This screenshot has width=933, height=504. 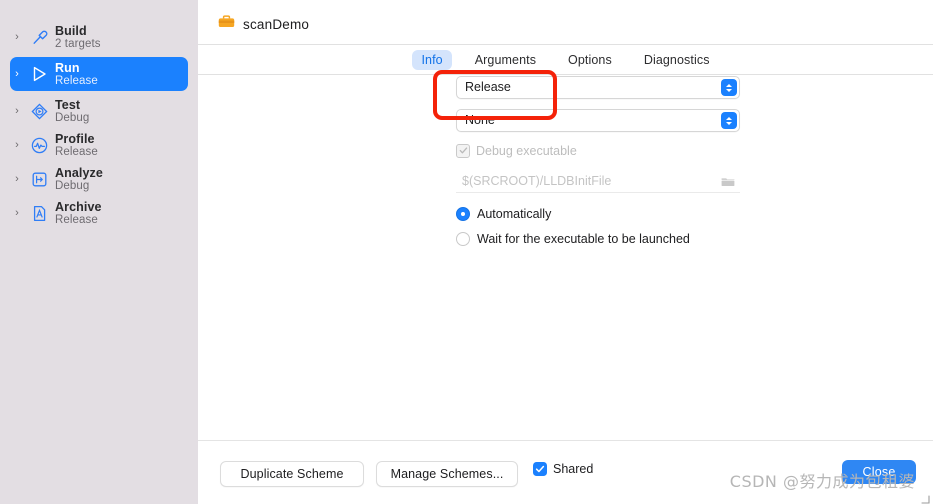 What do you see at coordinates (505, 60) in the screenshot?
I see `tab-arguments: Arguments` at bounding box center [505, 60].